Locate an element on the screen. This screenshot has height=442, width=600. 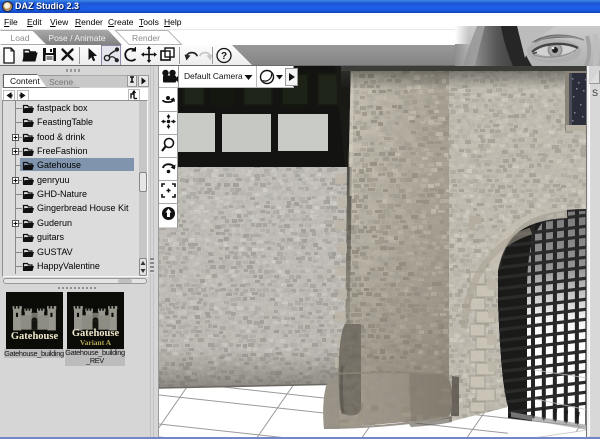
svg-text: Render is located at coordinates (146, 38).